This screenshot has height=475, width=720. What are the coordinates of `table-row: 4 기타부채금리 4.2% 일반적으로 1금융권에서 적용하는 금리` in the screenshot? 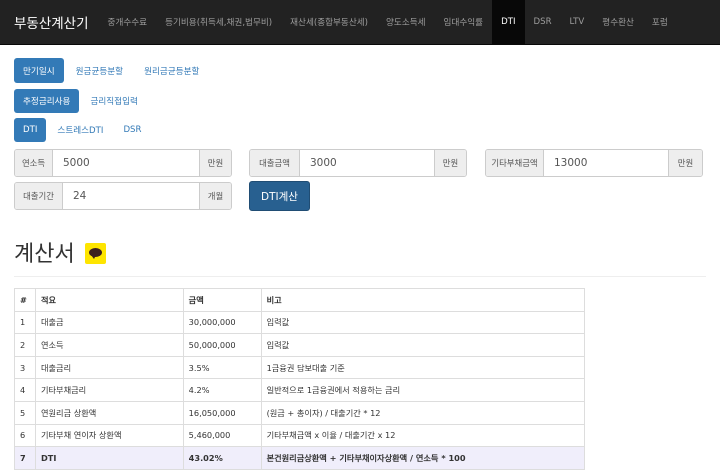 It's located at (300, 390).